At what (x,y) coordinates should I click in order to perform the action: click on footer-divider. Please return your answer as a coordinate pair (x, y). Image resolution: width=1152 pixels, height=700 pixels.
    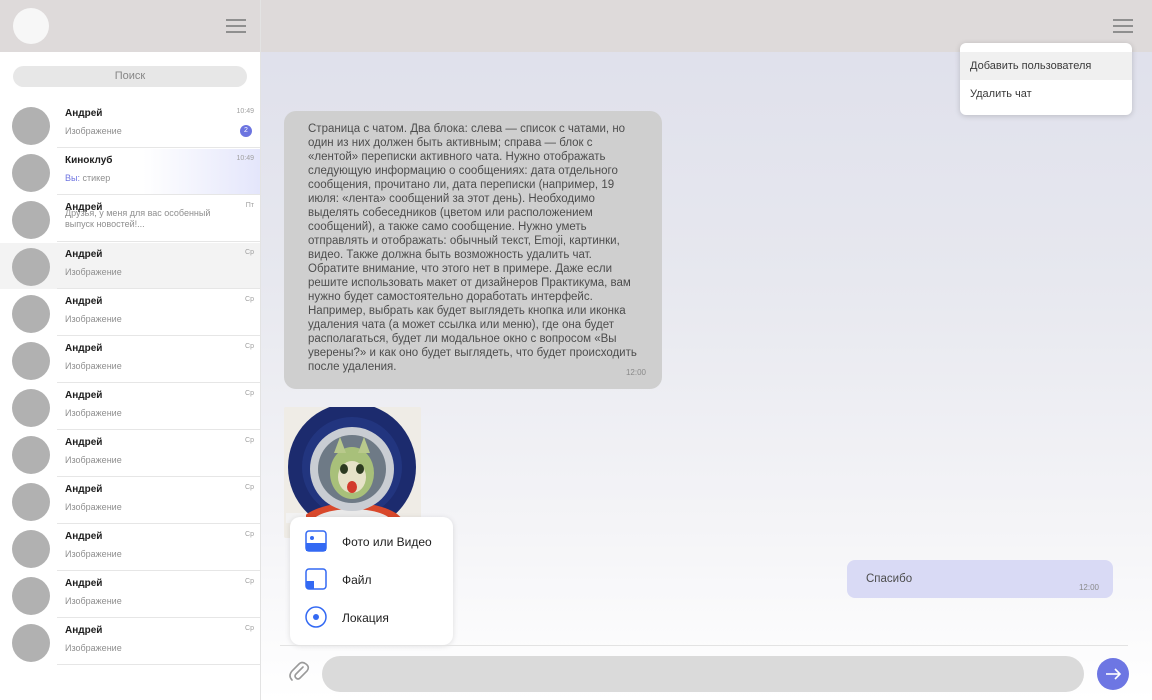
    Looking at the image, I should click on (704, 645).